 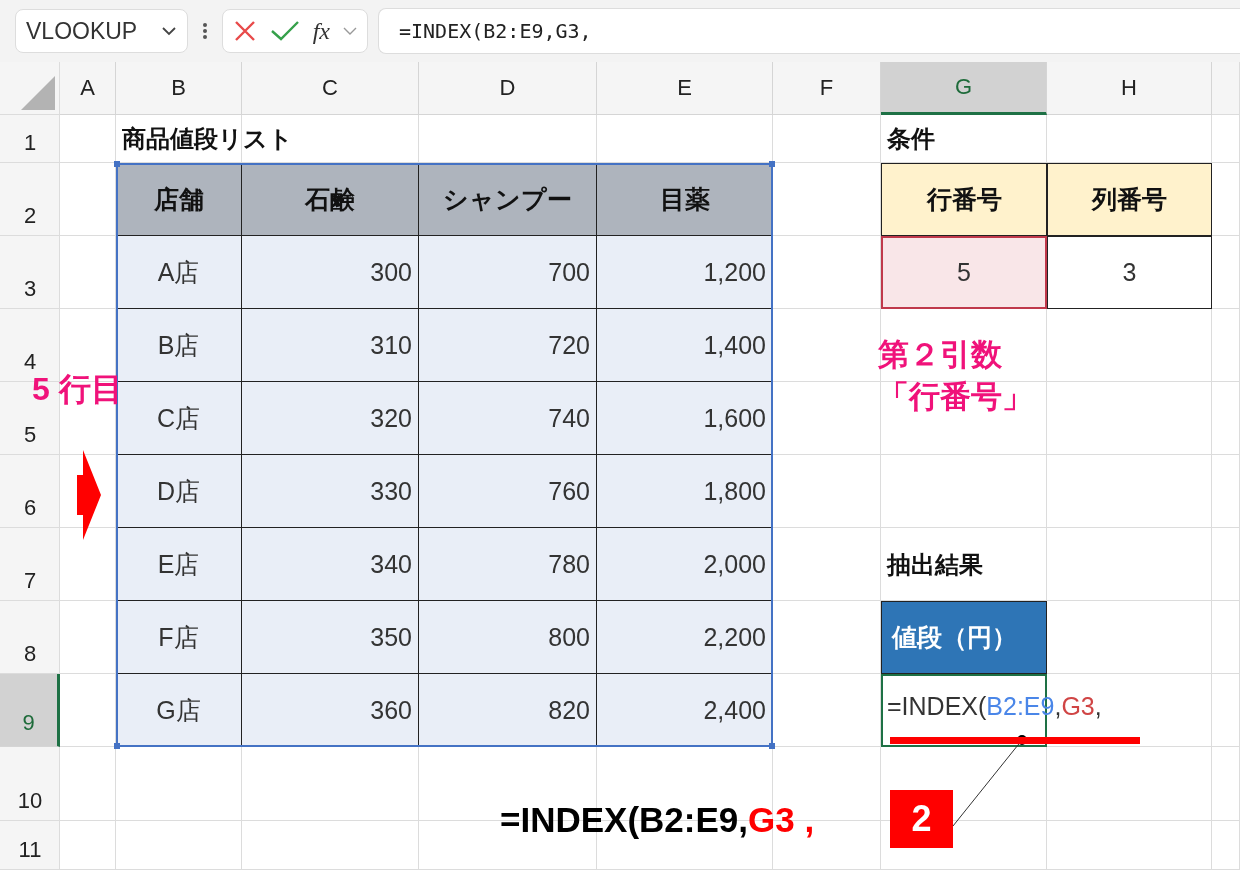 What do you see at coordinates (330, 88) in the screenshot?
I see `column-header: C` at bounding box center [330, 88].